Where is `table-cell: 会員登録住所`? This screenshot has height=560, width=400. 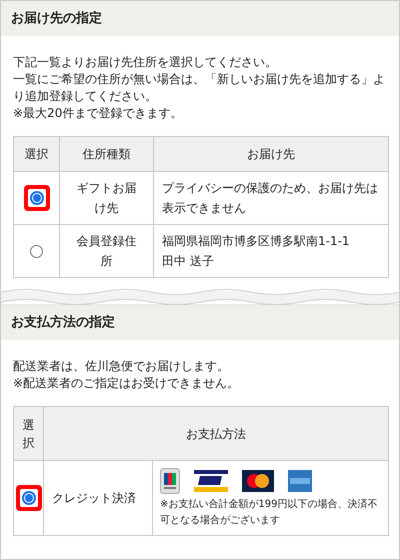
table-cell: 会員登録住所 is located at coordinates (107, 251).